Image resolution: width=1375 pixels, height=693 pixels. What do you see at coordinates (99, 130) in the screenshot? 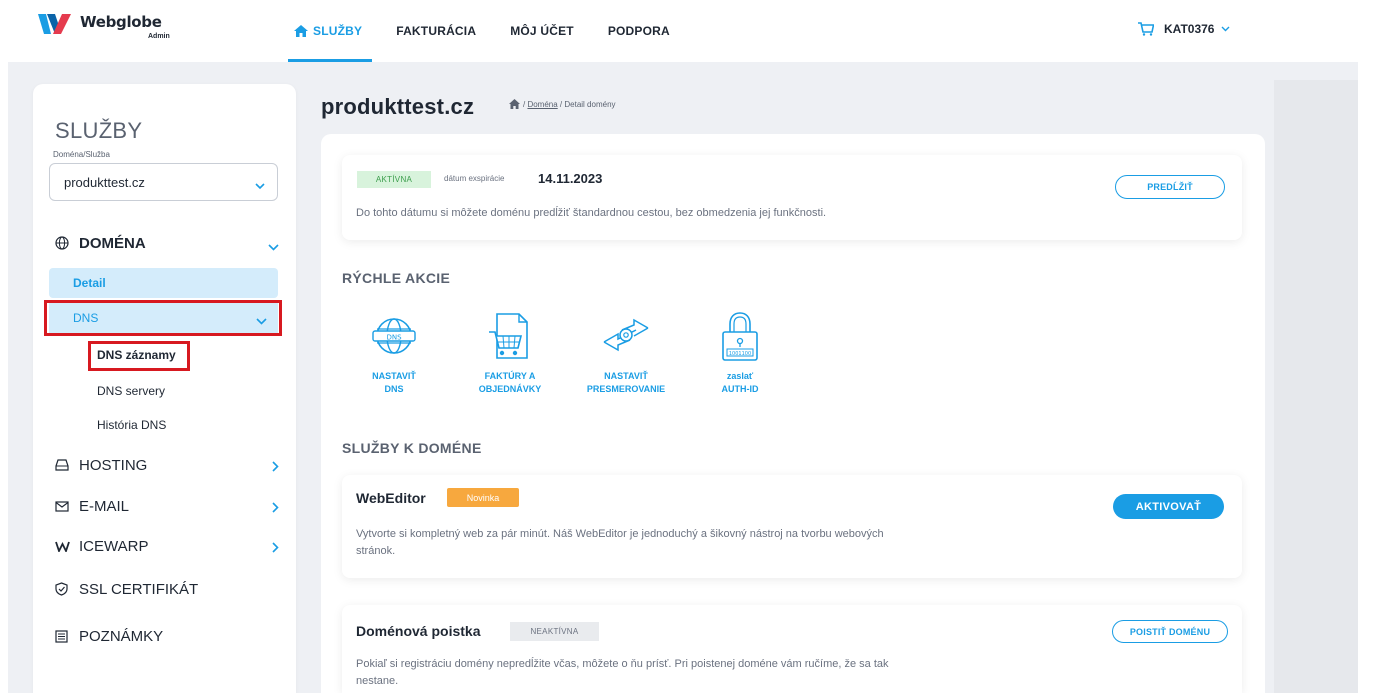
I see `sidebar-title: SLUŽBY` at bounding box center [99, 130].